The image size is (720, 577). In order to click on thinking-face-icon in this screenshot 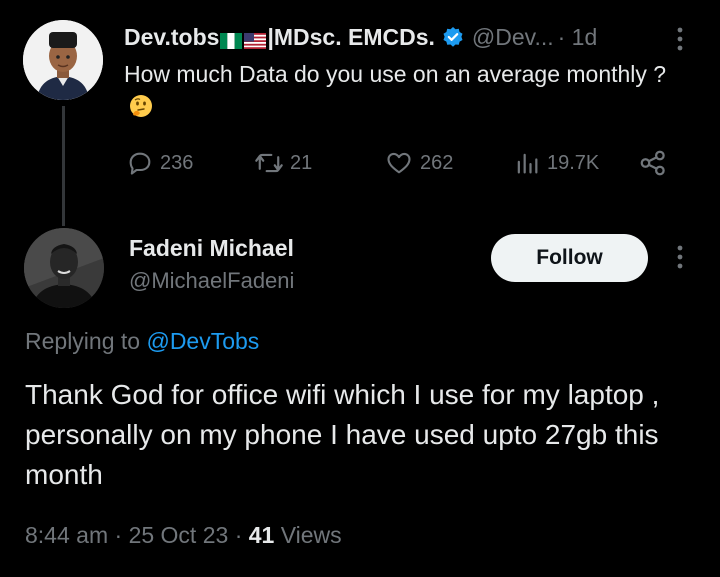, I will do `click(141, 106)`.